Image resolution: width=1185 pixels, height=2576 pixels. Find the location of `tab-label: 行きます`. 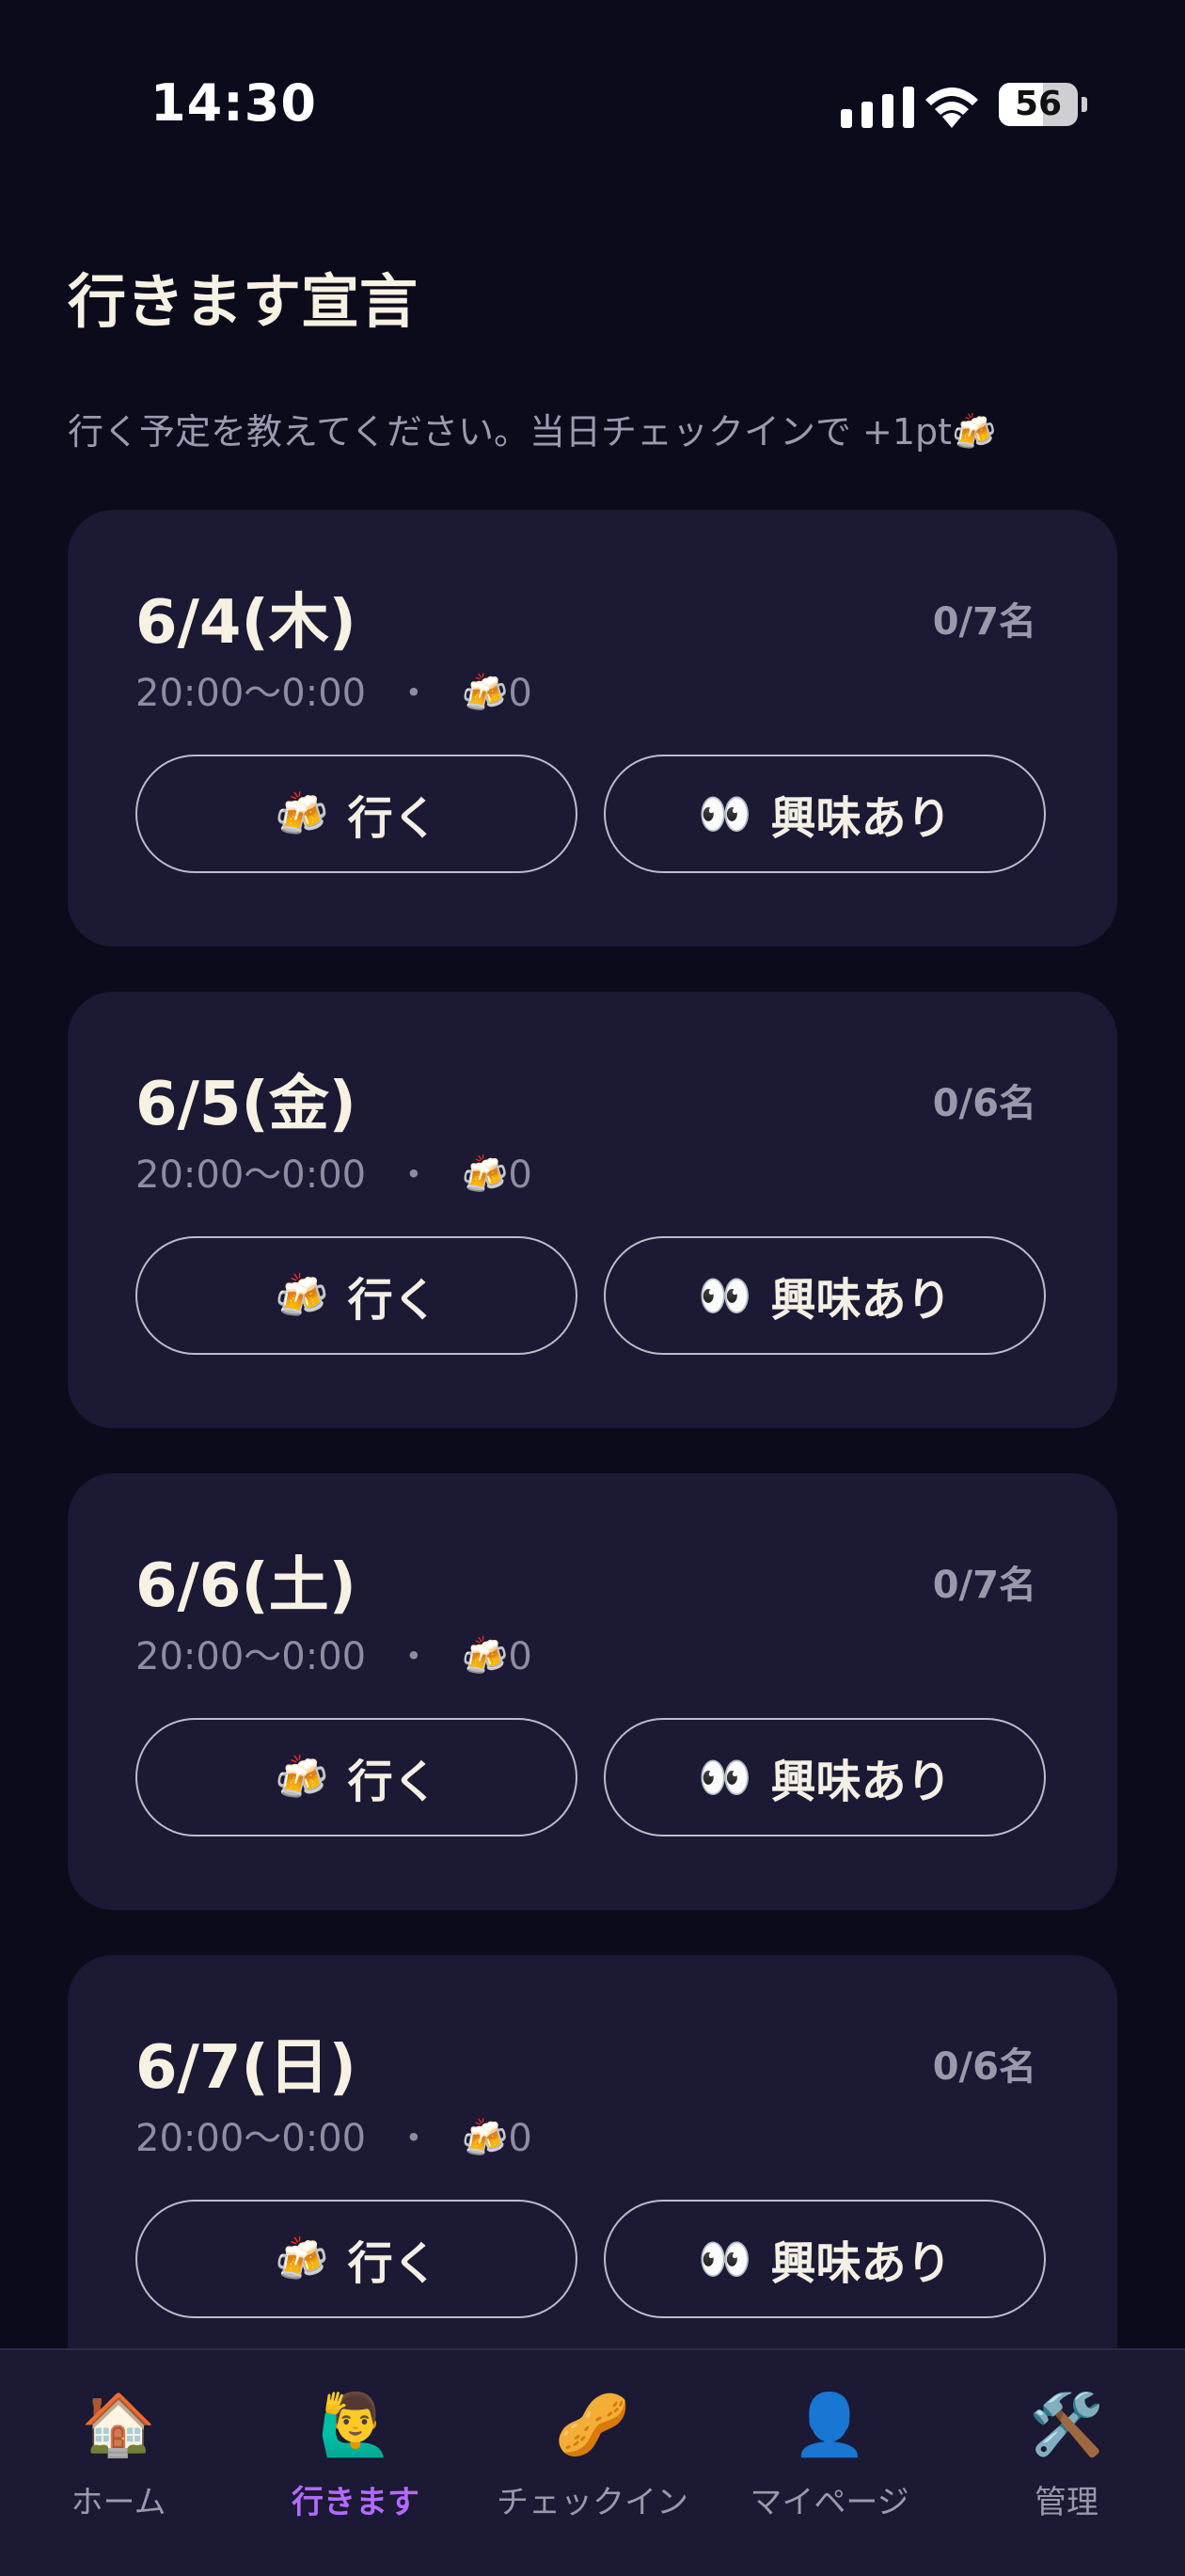

tab-label: 行きます is located at coordinates (355, 2502).